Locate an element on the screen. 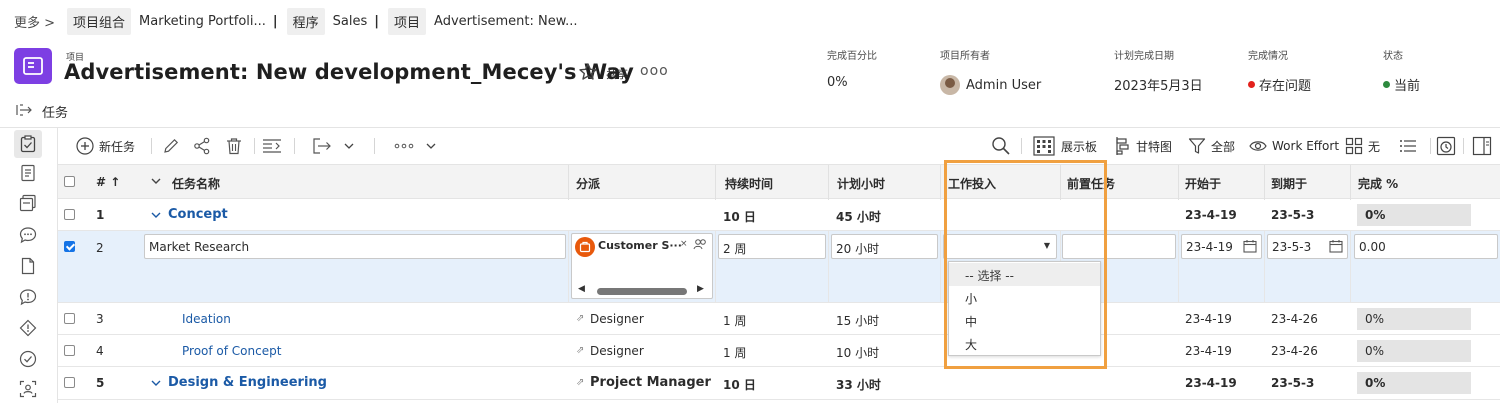 The width and height of the screenshot is (1500, 403). list-settings-icon is located at coordinates (1408, 146).